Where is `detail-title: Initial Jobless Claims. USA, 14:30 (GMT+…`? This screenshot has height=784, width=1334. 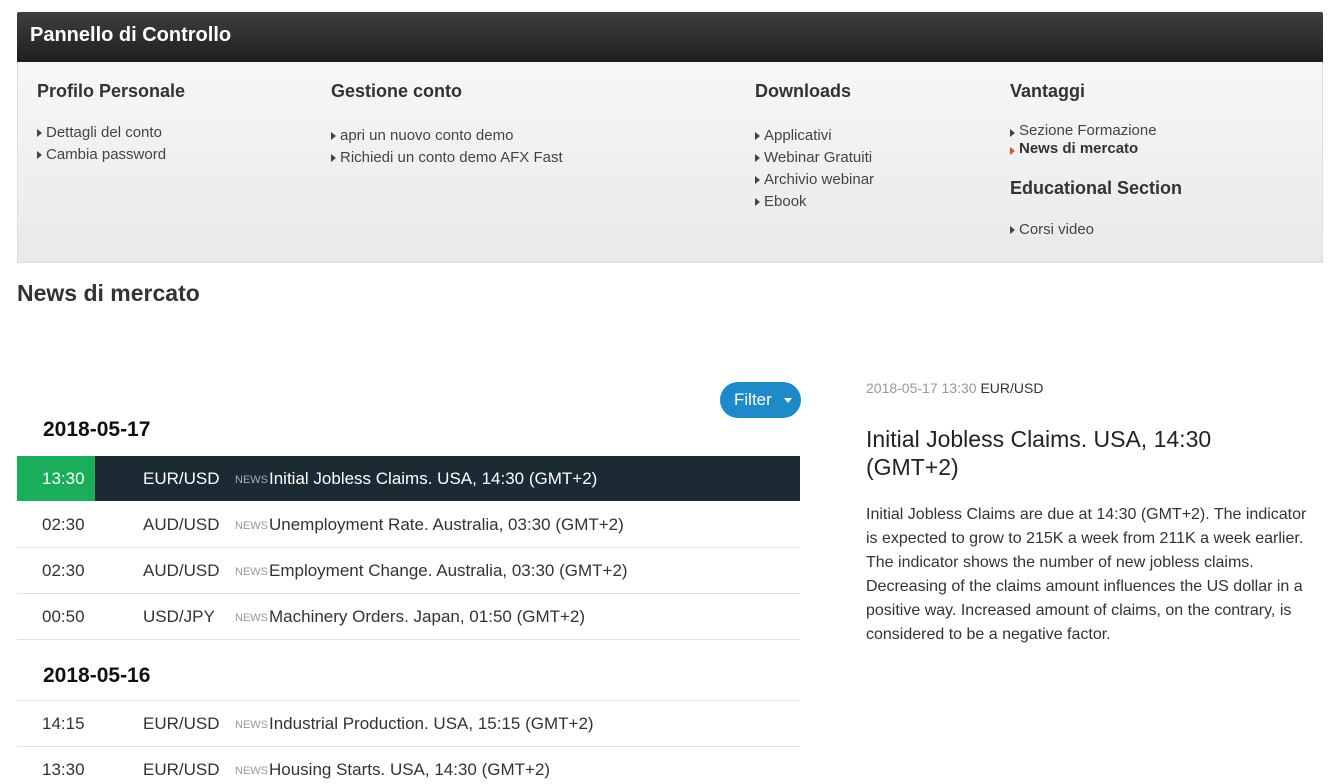 detail-title: Initial Jobless Claims. USA, 14:30 (GMT+… is located at coordinates (1039, 453).